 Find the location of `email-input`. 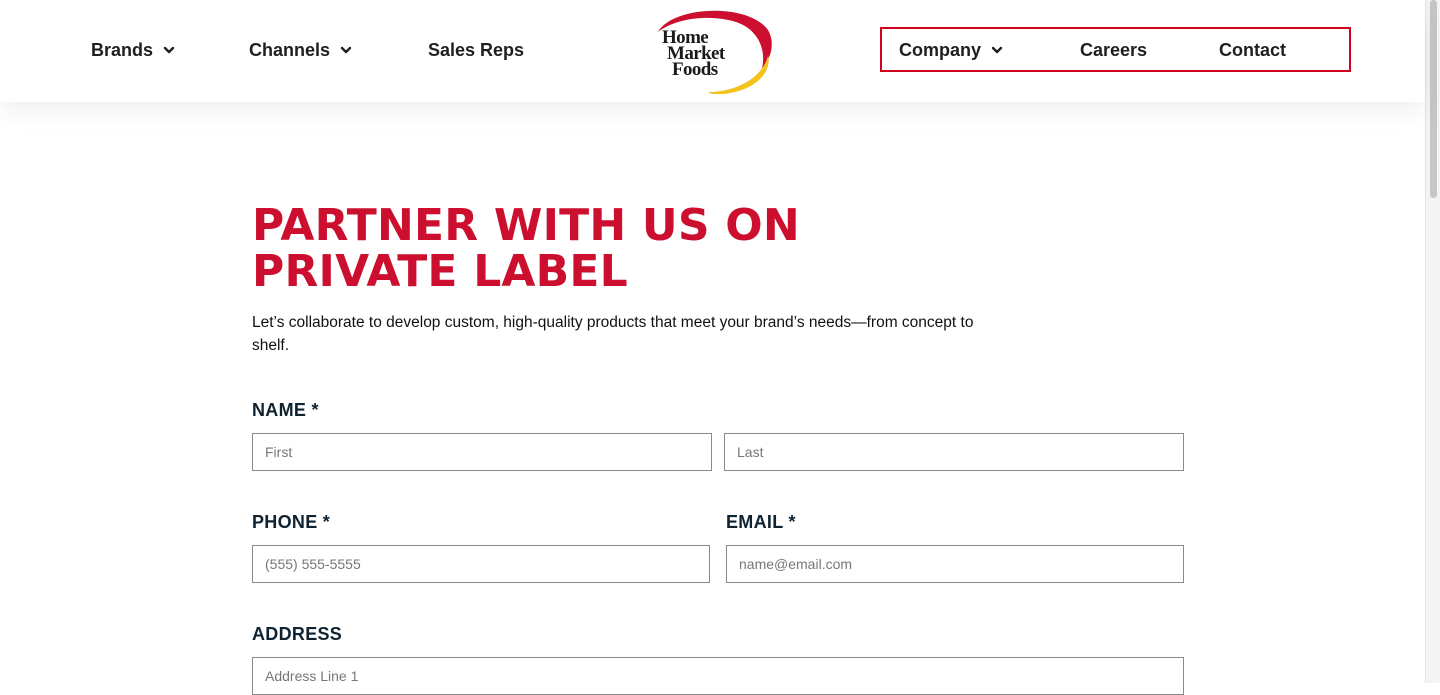

email-input is located at coordinates (955, 564).